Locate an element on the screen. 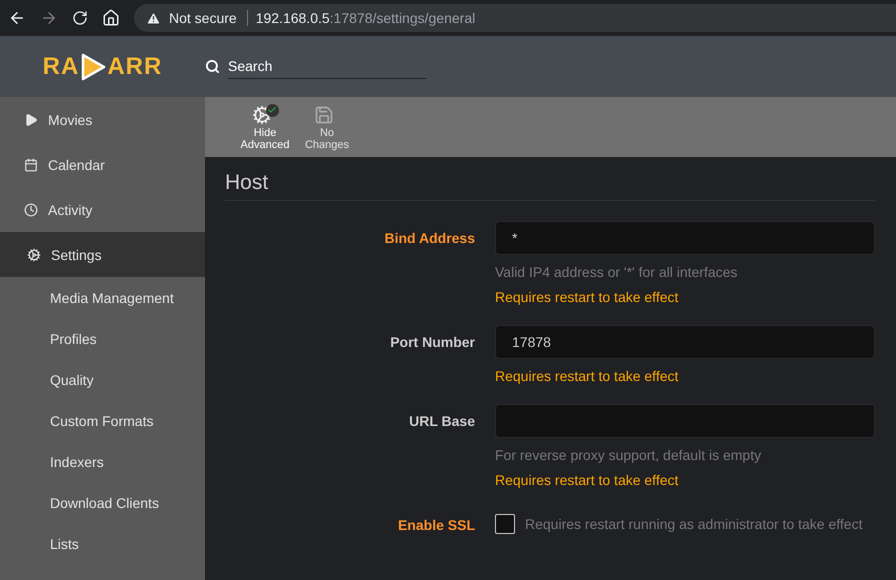 This screenshot has height=580, width=896. sidebar-subitem: Indexers is located at coordinates (102, 461).